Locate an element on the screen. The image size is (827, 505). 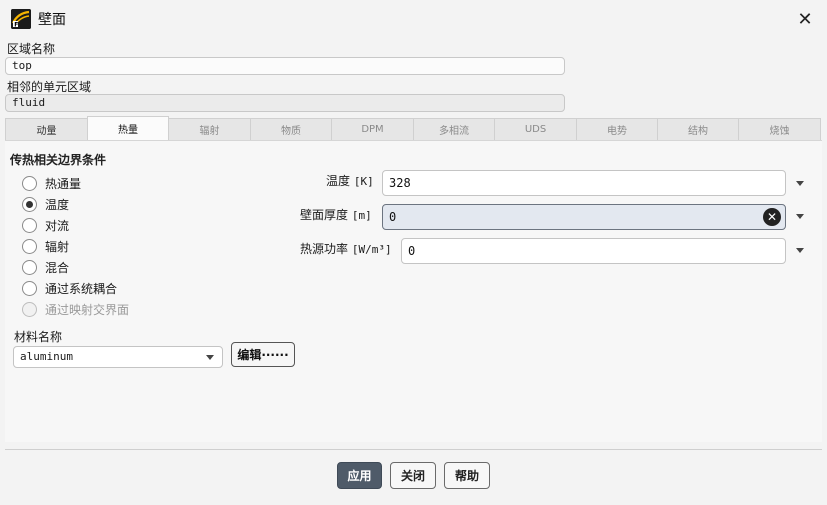
heat-source-input: 0 is located at coordinates (593, 251).